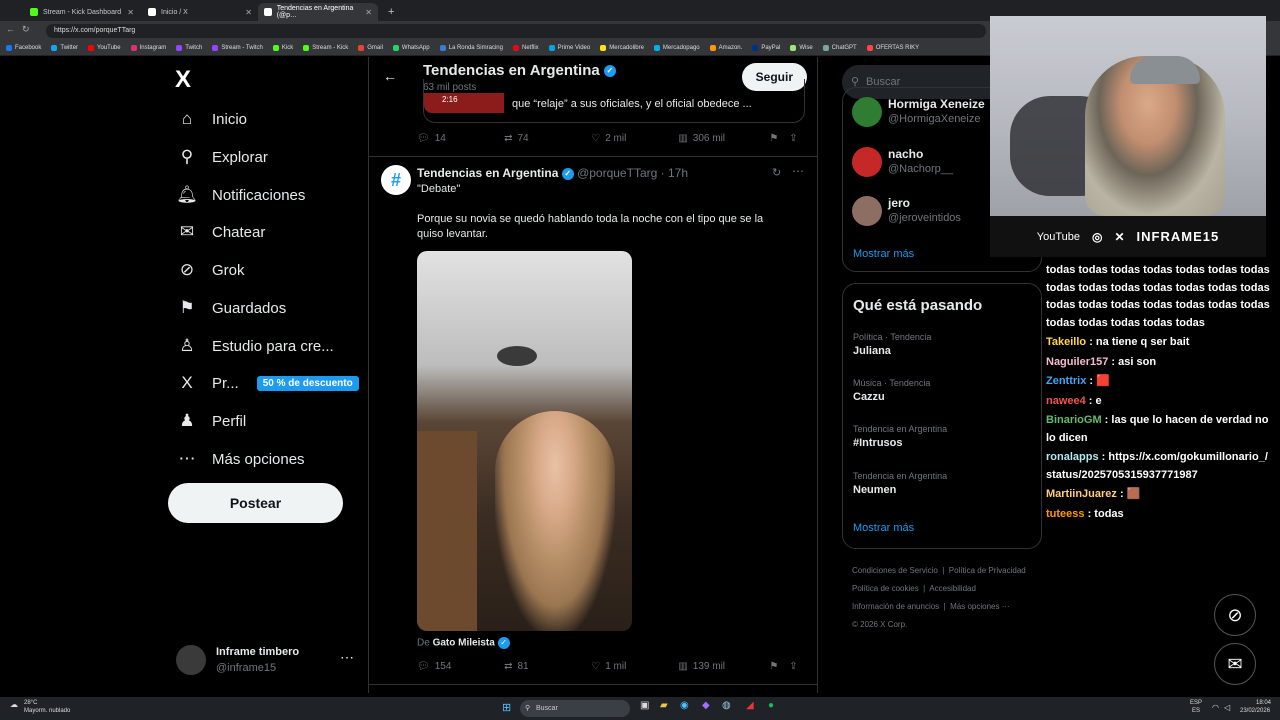 The image size is (1280, 720). What do you see at coordinates (524, 441) in the screenshot?
I see `post-video` at bounding box center [524, 441].